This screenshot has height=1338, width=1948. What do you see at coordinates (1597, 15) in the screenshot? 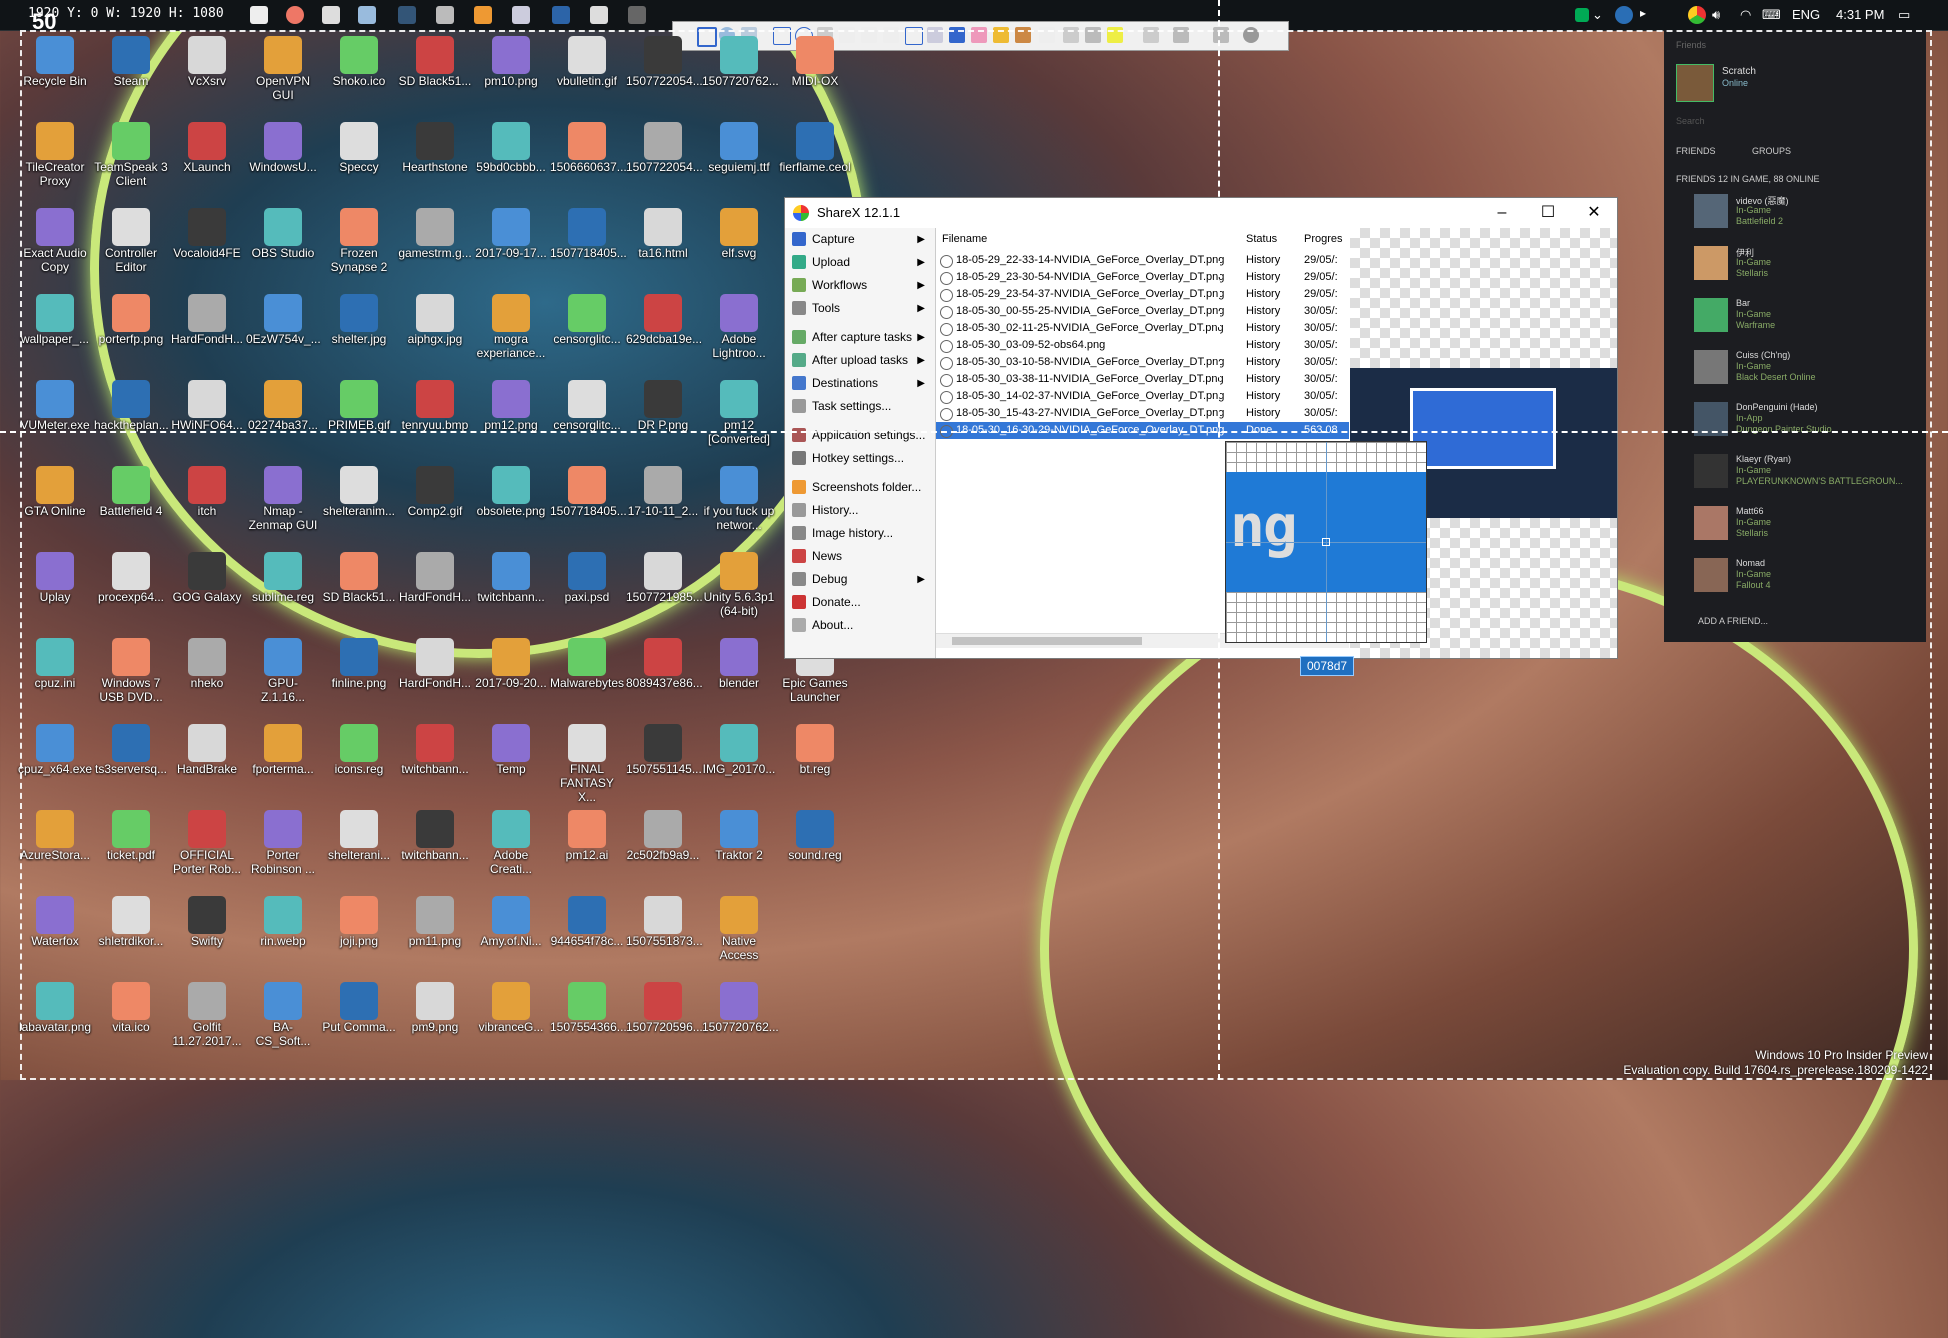
I see `chevron-up-icon: ⌄` at bounding box center [1597, 15].